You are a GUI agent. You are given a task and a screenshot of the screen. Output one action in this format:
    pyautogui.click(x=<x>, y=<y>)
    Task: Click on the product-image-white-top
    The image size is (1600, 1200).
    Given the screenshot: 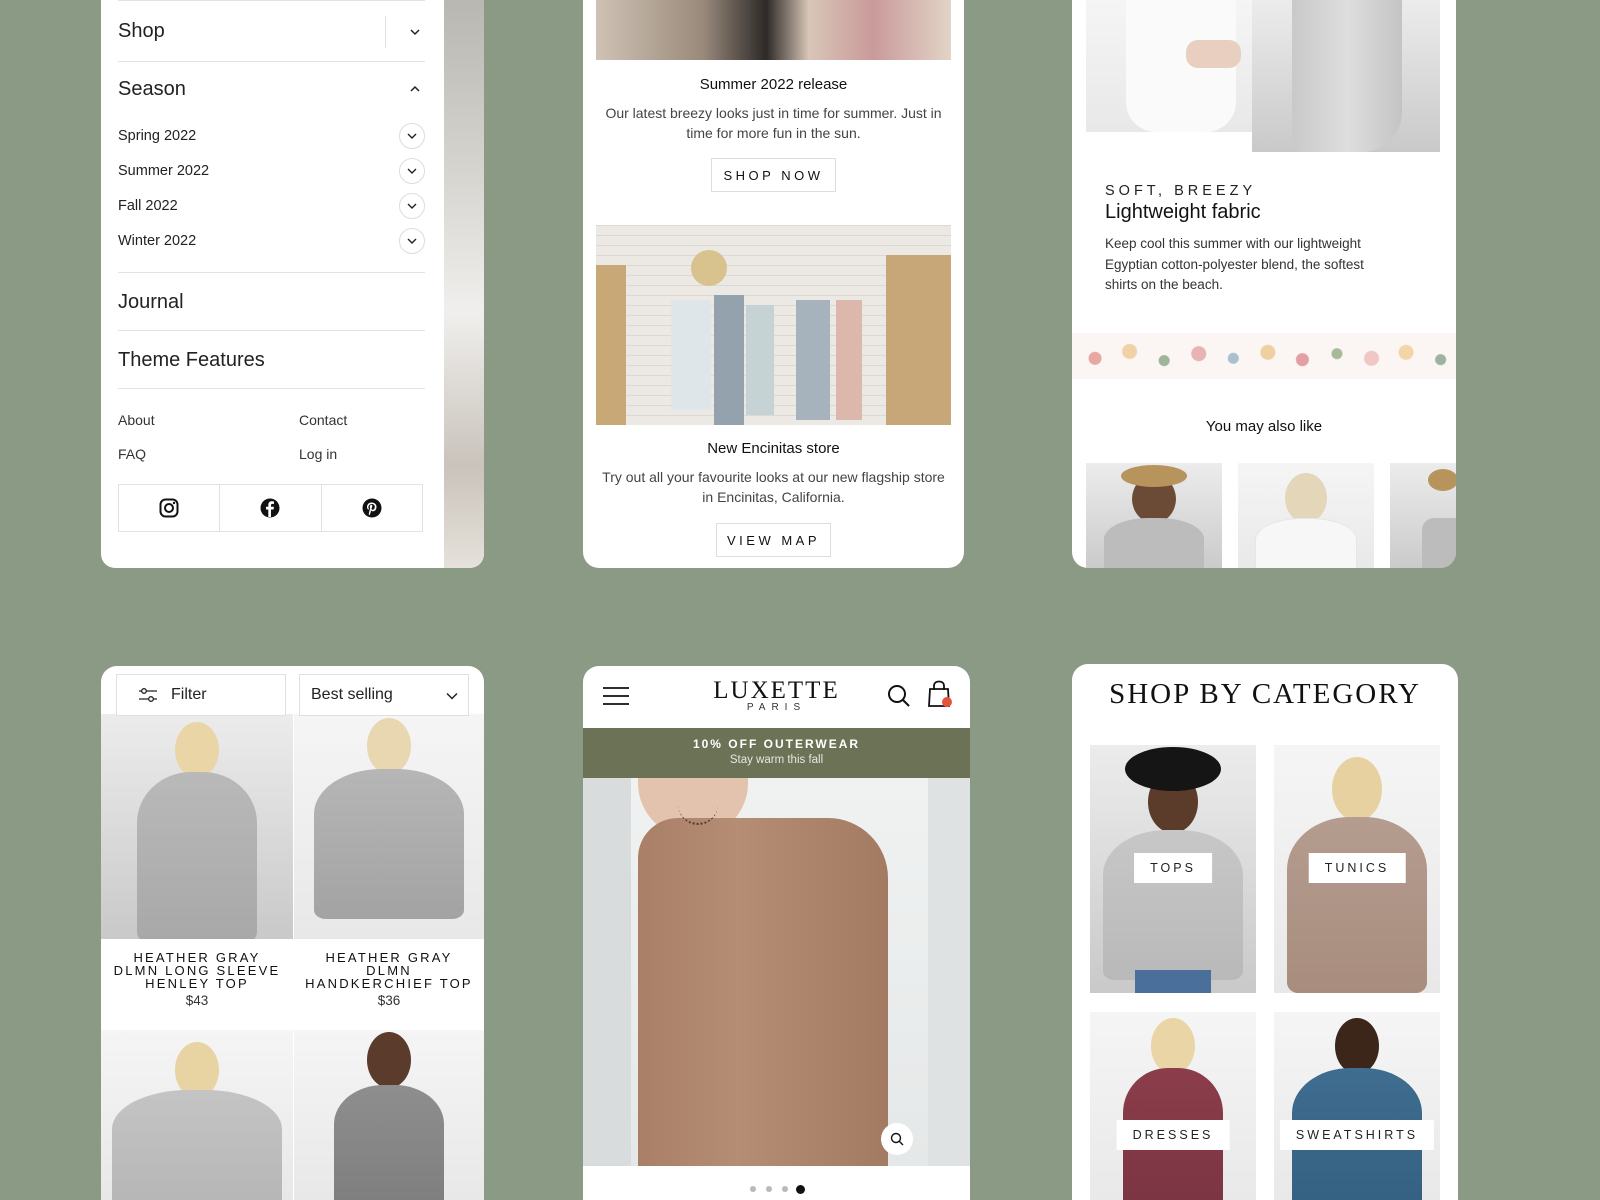 What is the action you would take?
    pyautogui.click(x=1173, y=66)
    